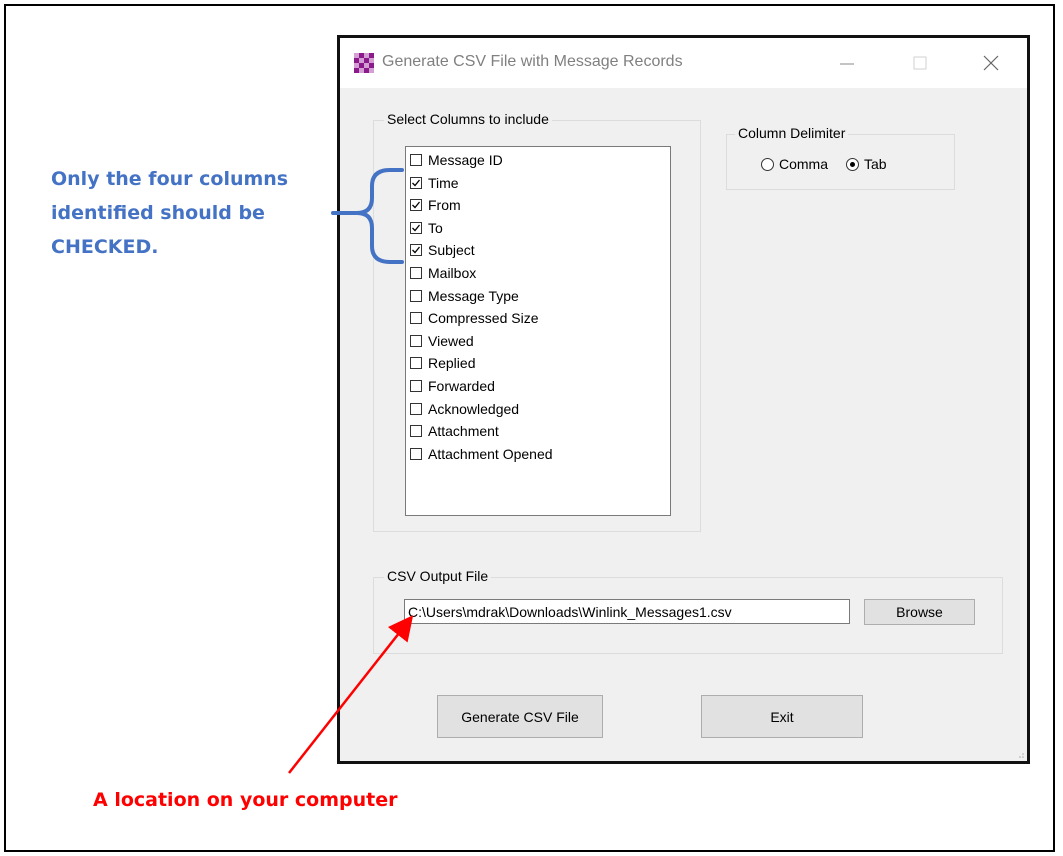 The height and width of the screenshot is (856, 1063). Describe the element at coordinates (452, 363) in the screenshot. I see `column-item-label: Replied` at that location.